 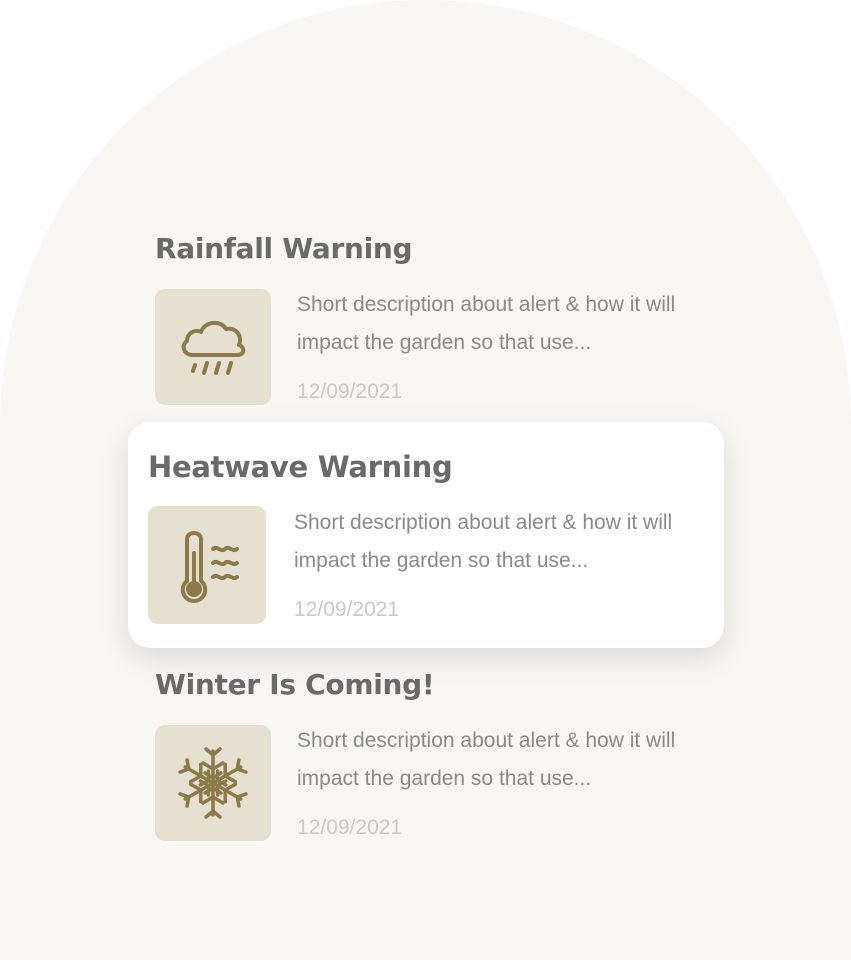 I want to click on rain-cloud-icon, so click(x=213, y=347).